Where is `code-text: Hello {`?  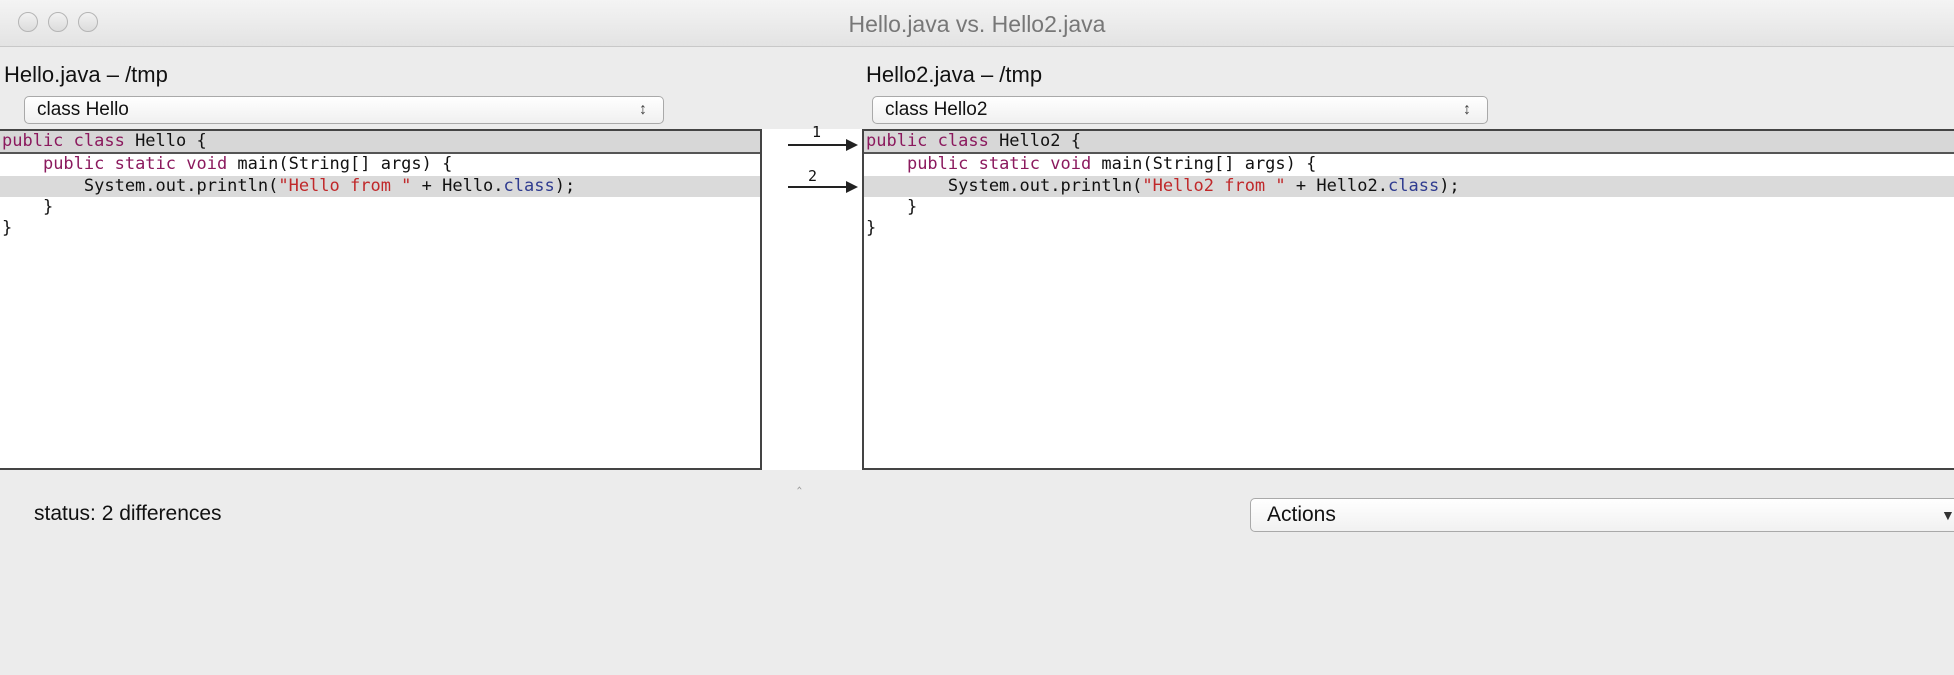
code-text: Hello { is located at coordinates (171, 141).